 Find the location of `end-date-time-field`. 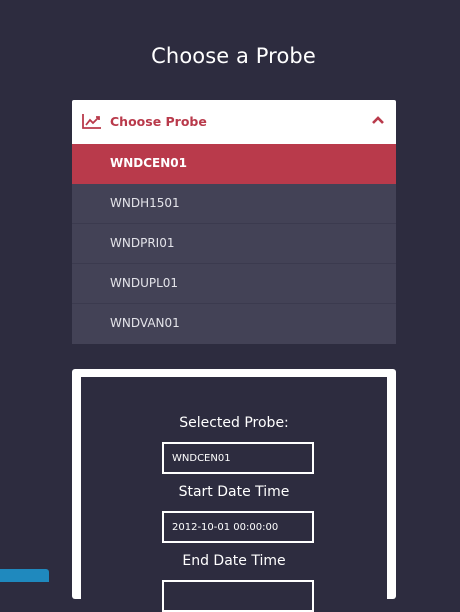

end-date-time-field is located at coordinates (238, 596).